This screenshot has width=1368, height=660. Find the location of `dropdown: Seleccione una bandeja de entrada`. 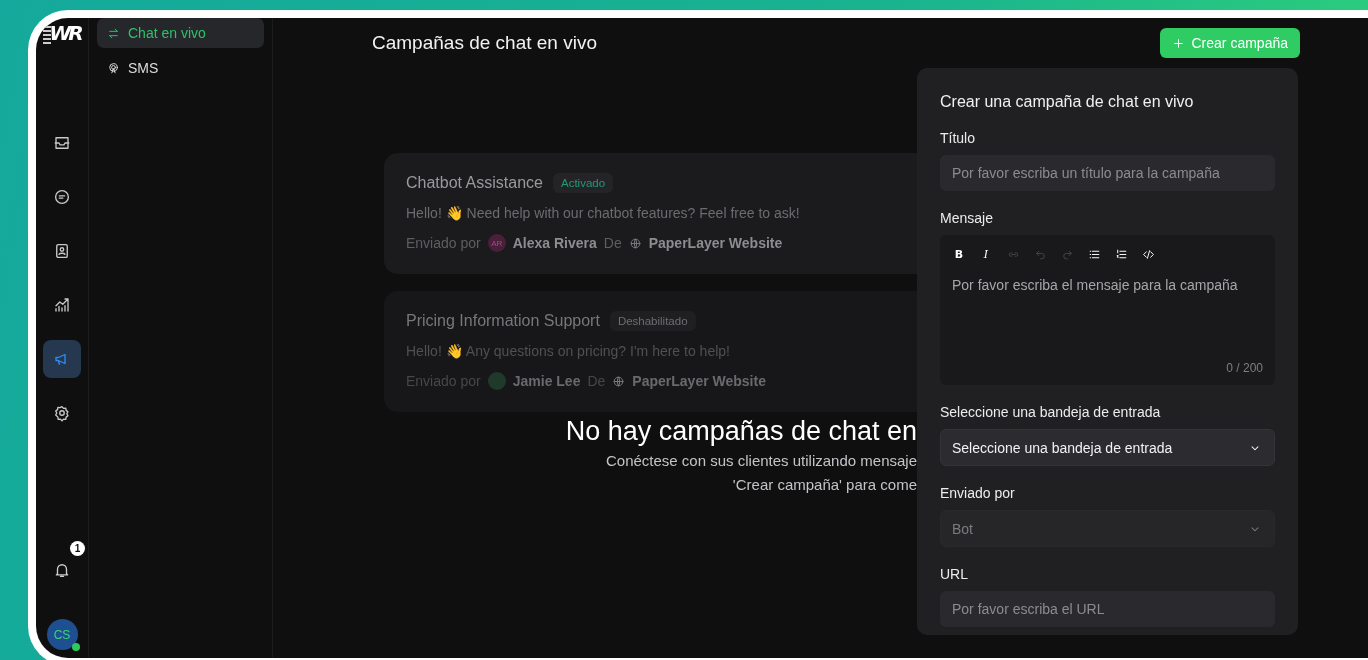

dropdown: Seleccione una bandeja de entrada is located at coordinates (1107, 447).